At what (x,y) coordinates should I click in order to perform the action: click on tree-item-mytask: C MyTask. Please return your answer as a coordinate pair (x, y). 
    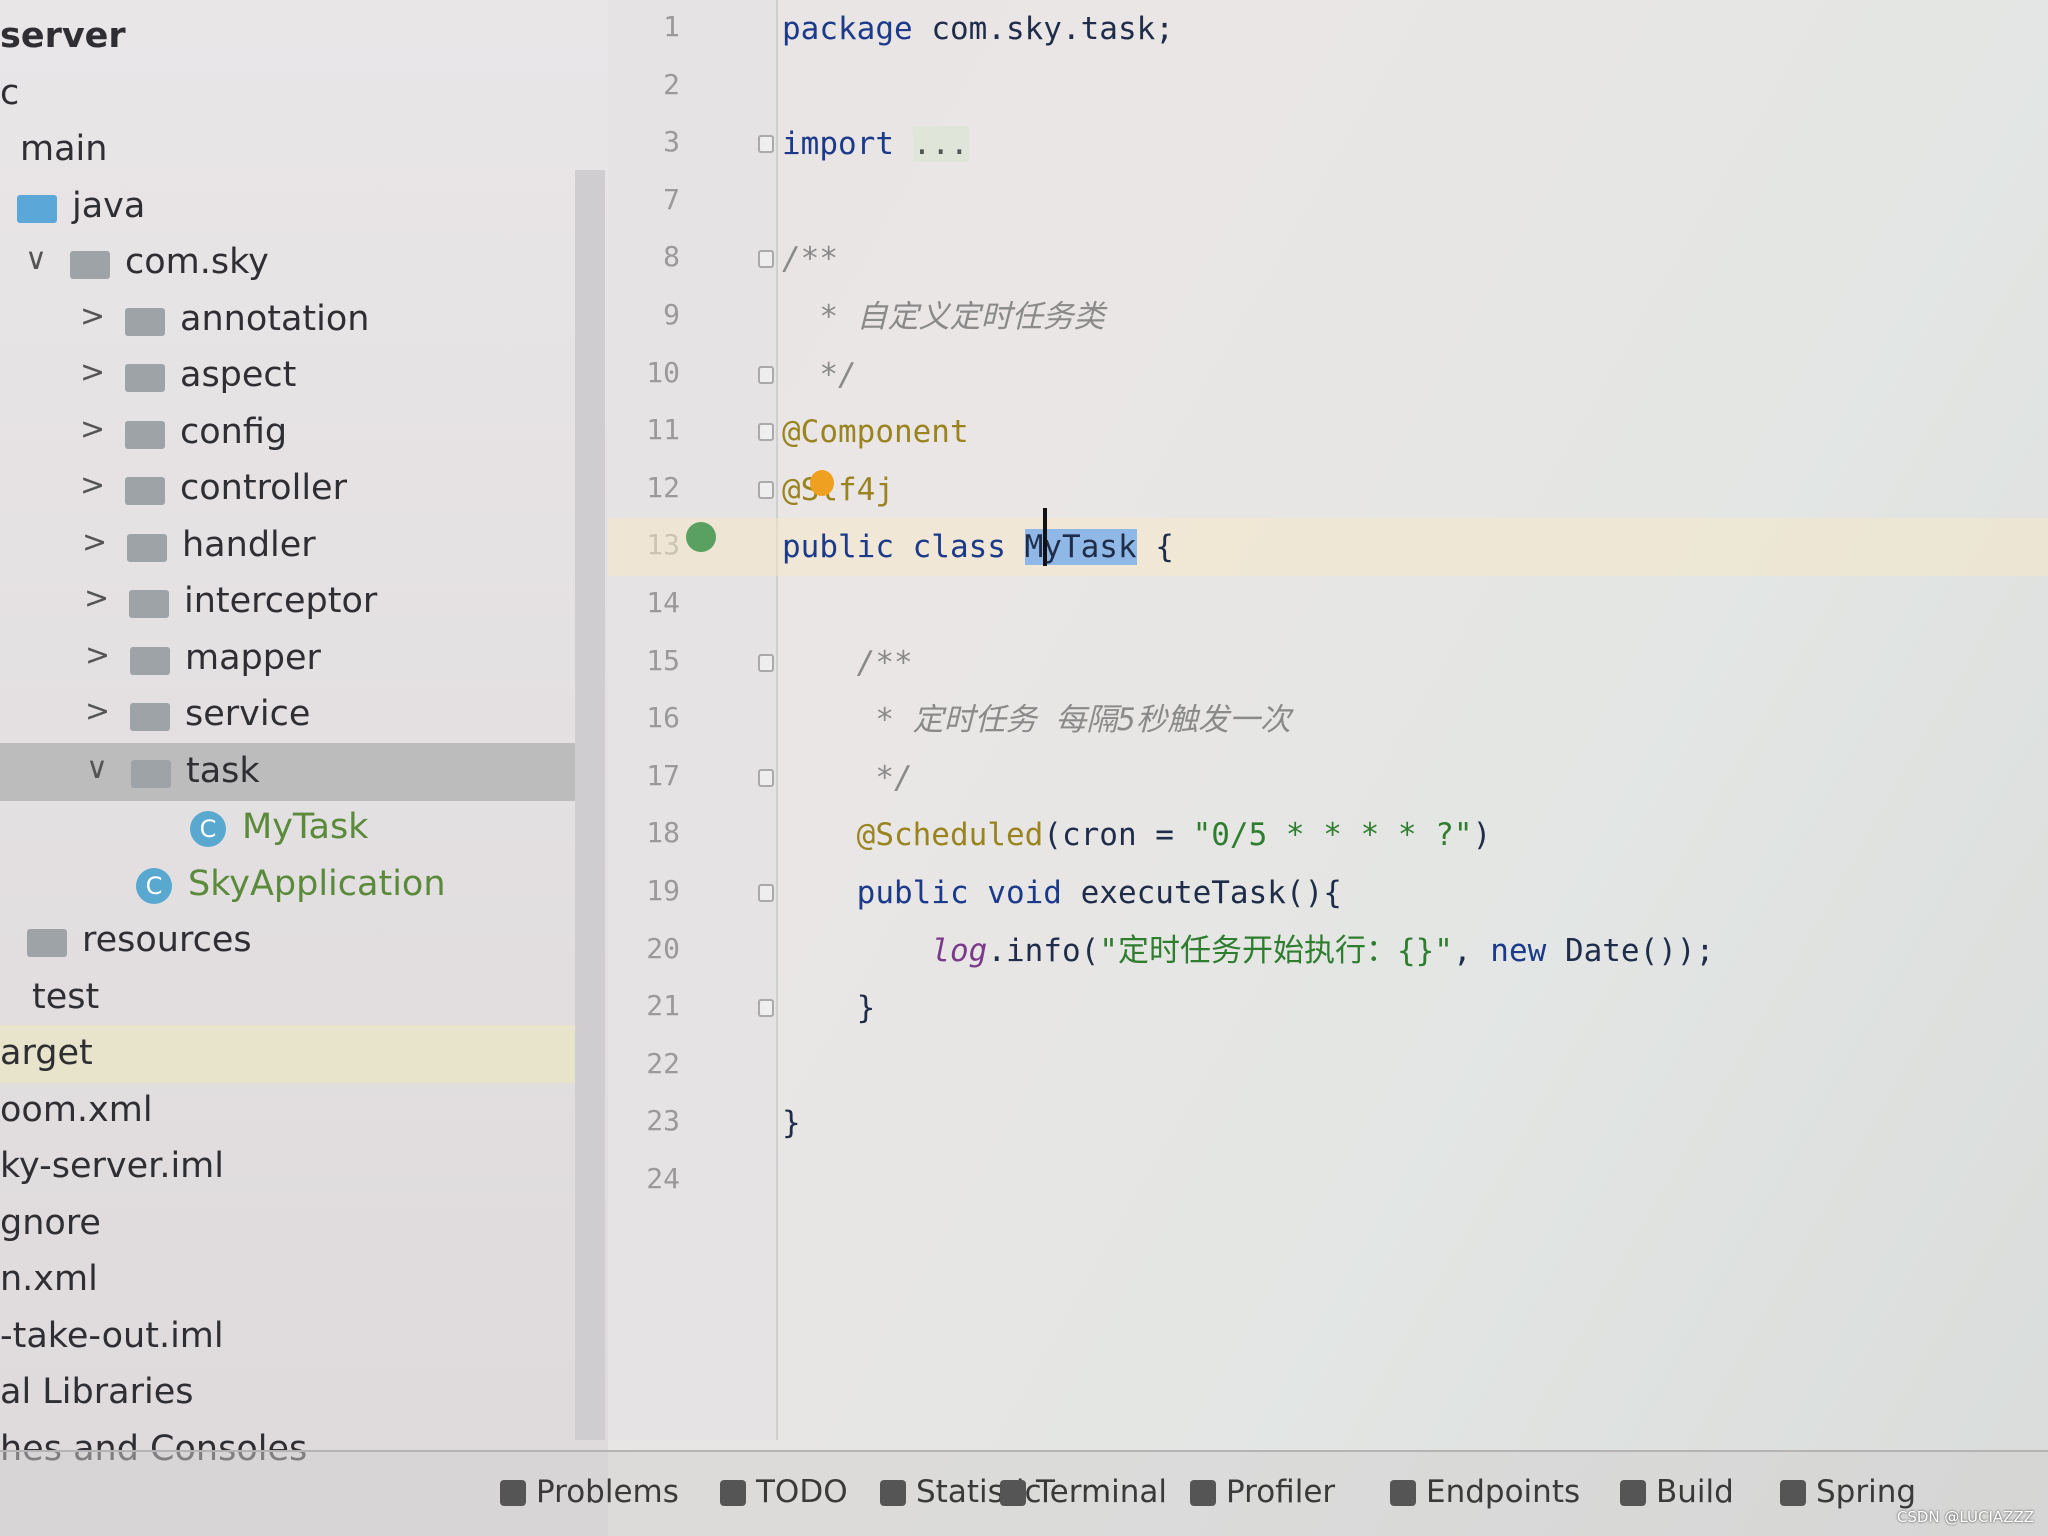
    Looking at the image, I should click on (287, 828).